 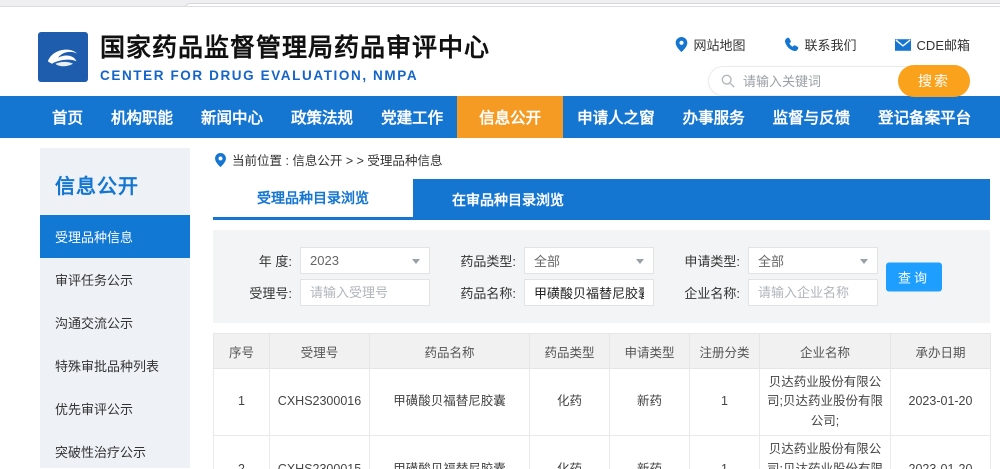 I want to click on drug-name-filter: 药品名称:, so click(x=553, y=292).